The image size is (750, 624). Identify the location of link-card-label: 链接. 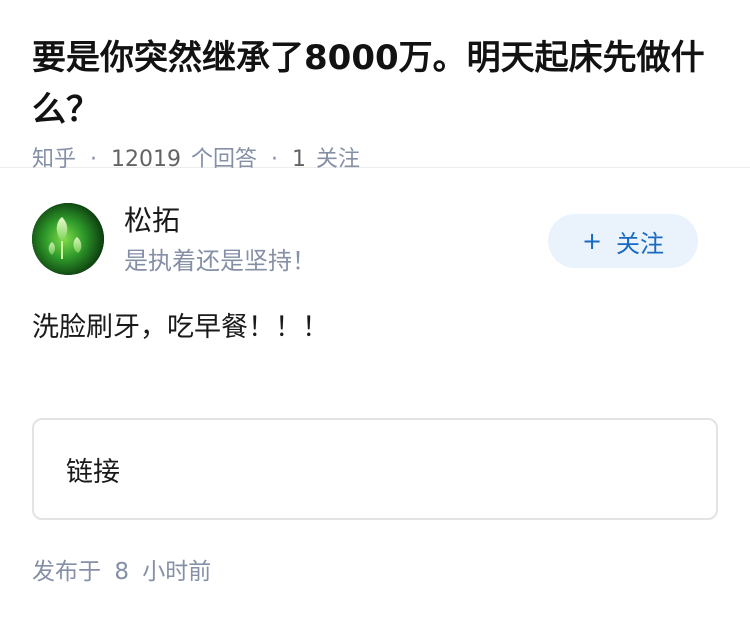
(93, 472).